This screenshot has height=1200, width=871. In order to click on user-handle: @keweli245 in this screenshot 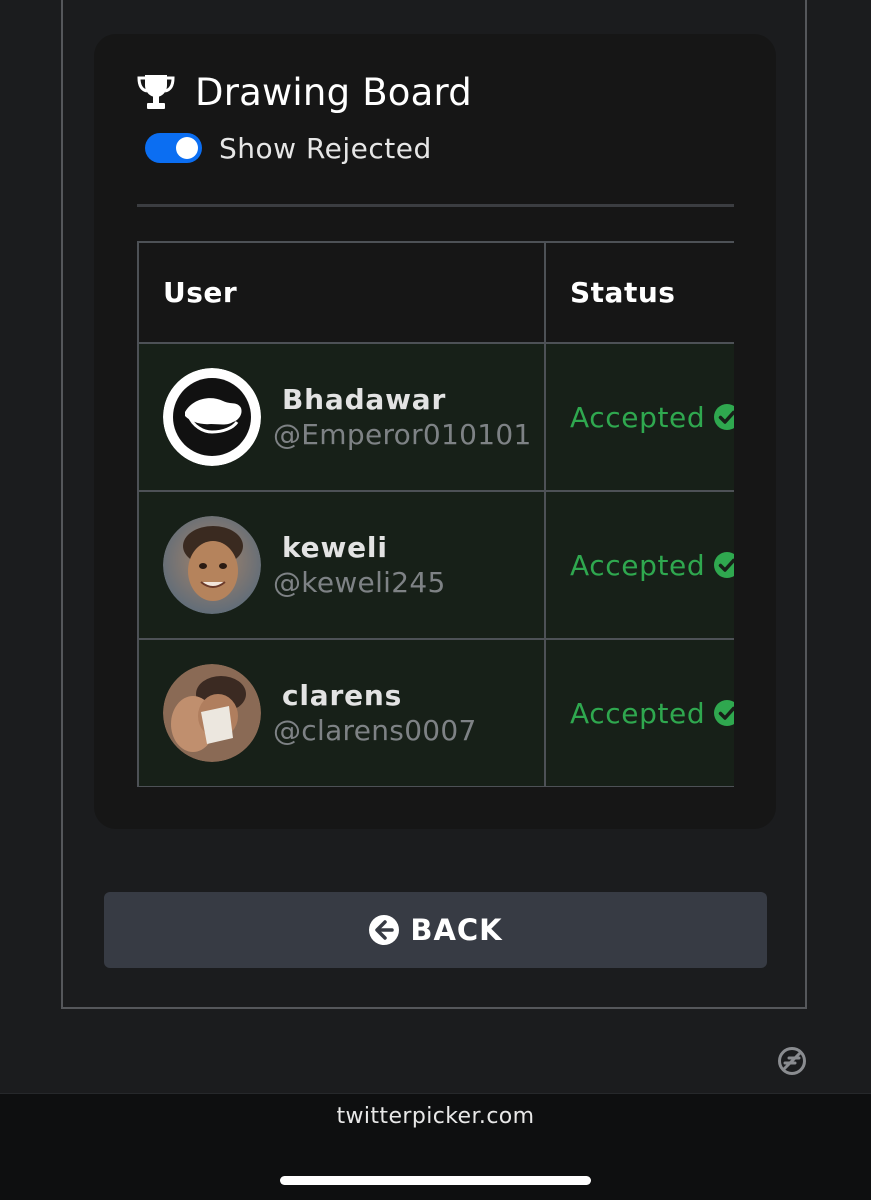, I will do `click(359, 582)`.